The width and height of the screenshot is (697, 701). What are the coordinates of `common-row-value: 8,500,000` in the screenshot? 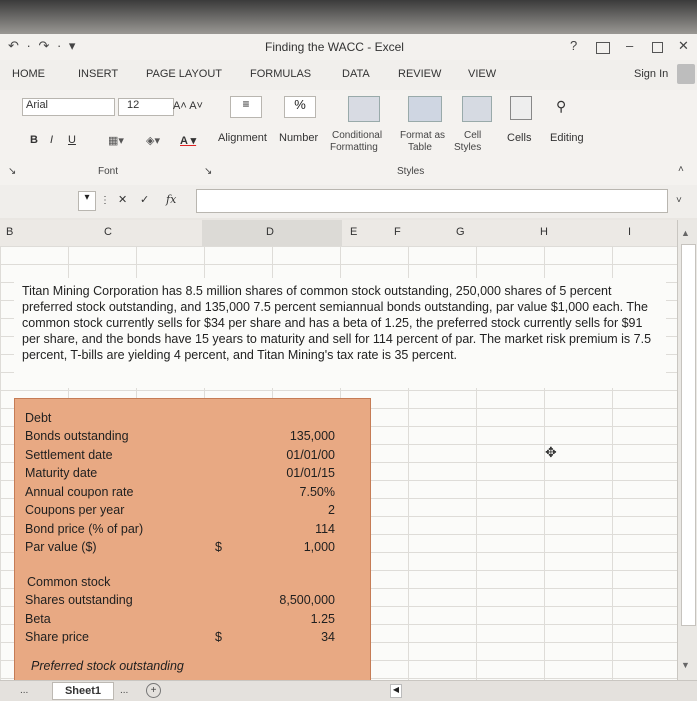 It's located at (307, 600).